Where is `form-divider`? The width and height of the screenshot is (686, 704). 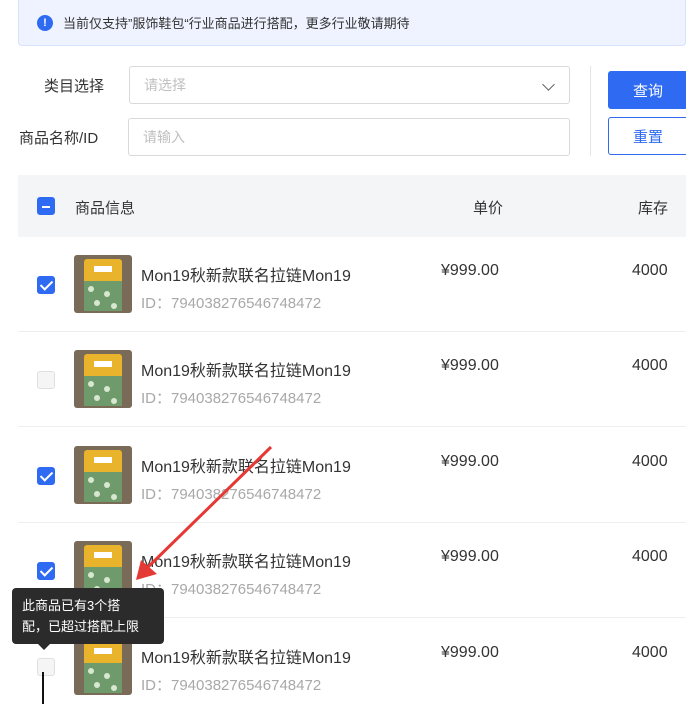 form-divider is located at coordinates (590, 111).